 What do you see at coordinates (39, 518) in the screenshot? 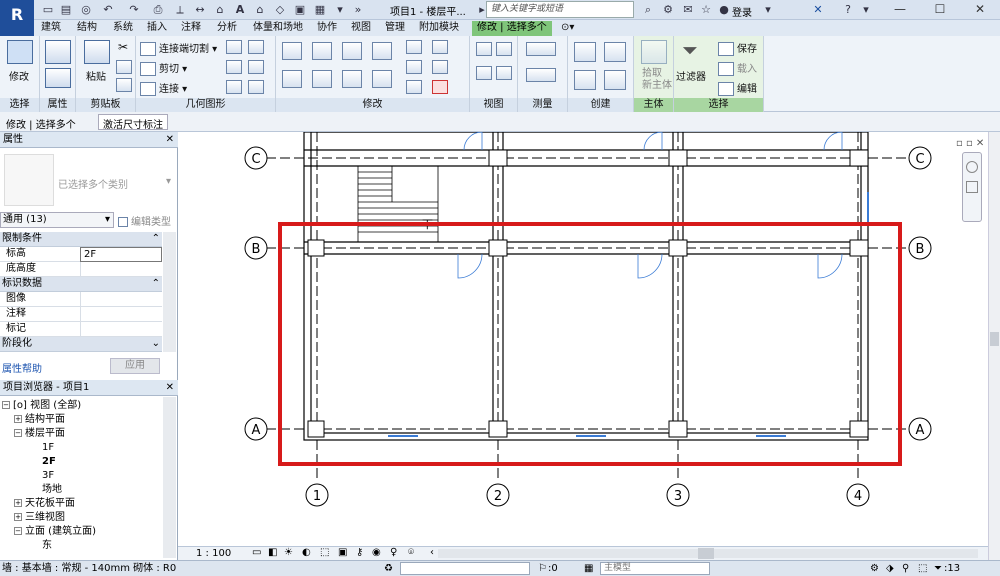
I see `tree-node-3d-views: + 三维视图` at bounding box center [39, 518].